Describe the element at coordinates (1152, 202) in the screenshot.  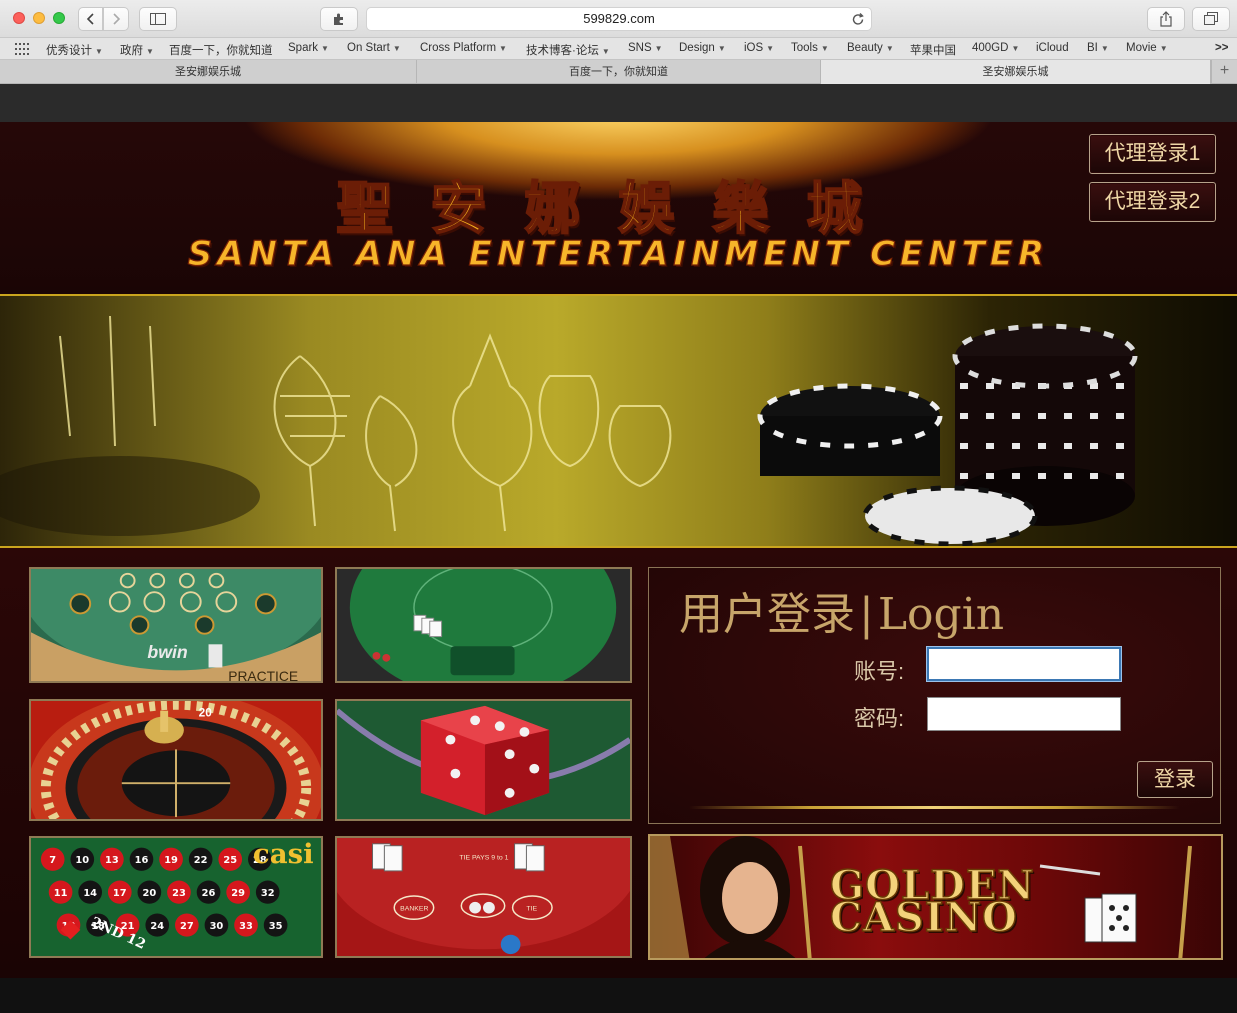
I see `agent-login-2-button: 代理登录2` at that location.